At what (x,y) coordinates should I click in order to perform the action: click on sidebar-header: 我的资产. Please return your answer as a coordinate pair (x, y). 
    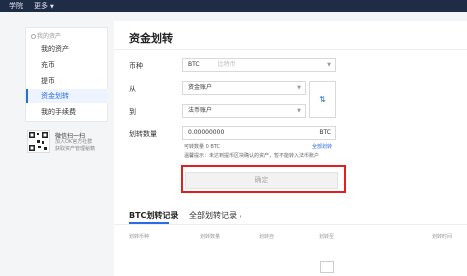
    Looking at the image, I should click on (46, 35).